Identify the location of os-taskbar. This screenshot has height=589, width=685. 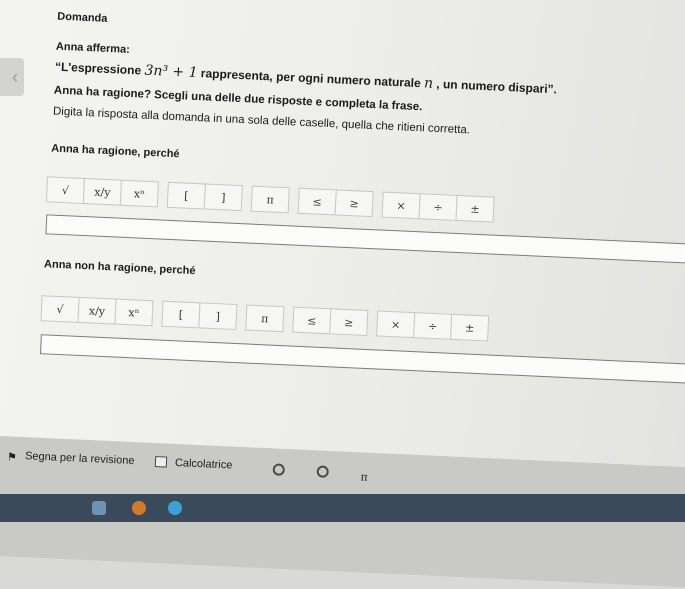
(342, 508).